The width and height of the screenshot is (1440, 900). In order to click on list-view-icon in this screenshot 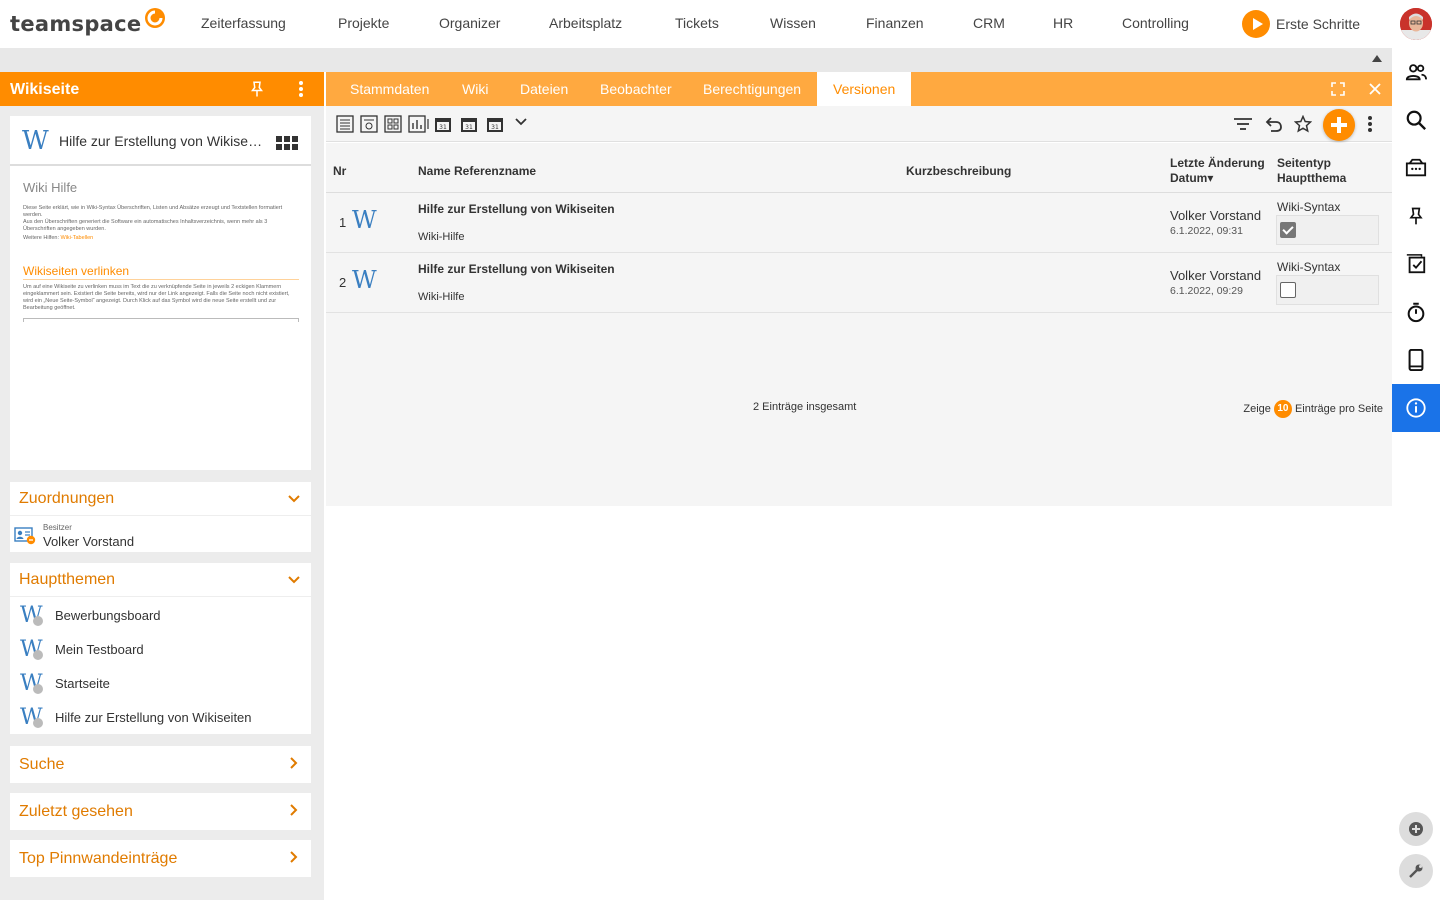, I will do `click(345, 124)`.